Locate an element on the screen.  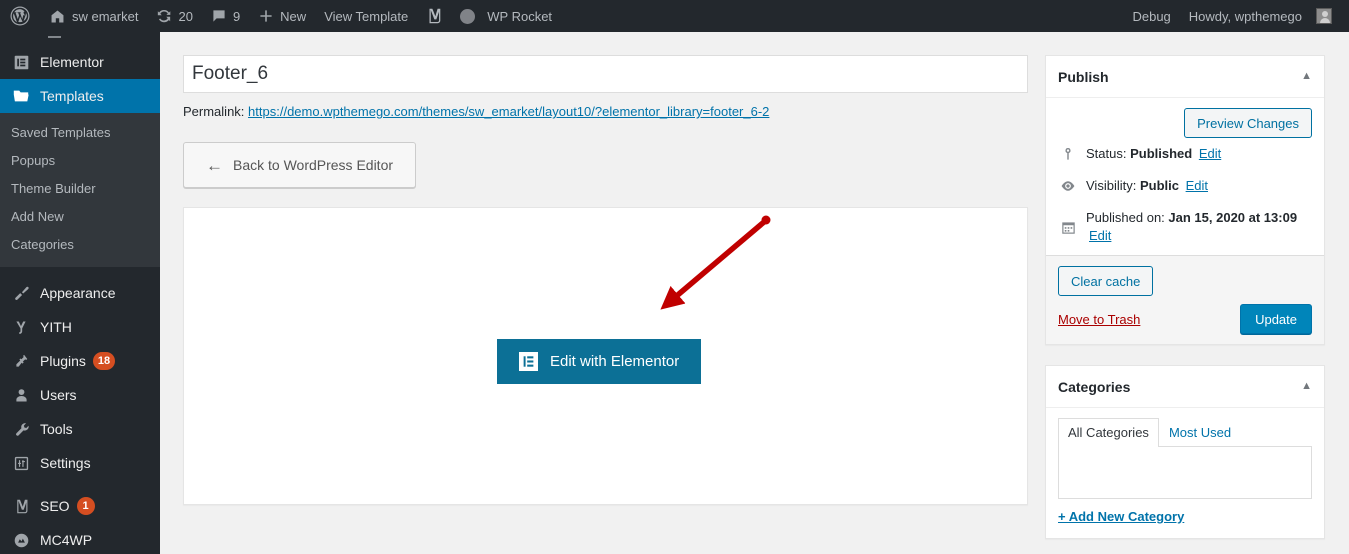
categories-postbox-header: Categories ▲ is located at coordinates (1185, 387).